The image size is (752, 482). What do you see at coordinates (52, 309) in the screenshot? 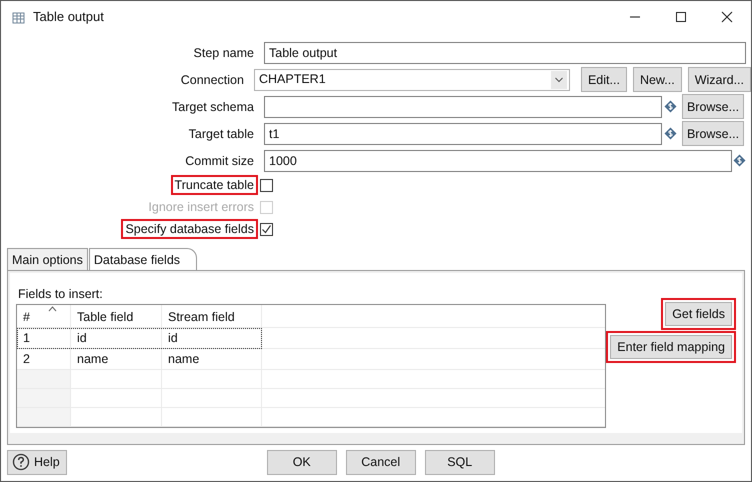
I see `sort-caret-icon` at bounding box center [52, 309].